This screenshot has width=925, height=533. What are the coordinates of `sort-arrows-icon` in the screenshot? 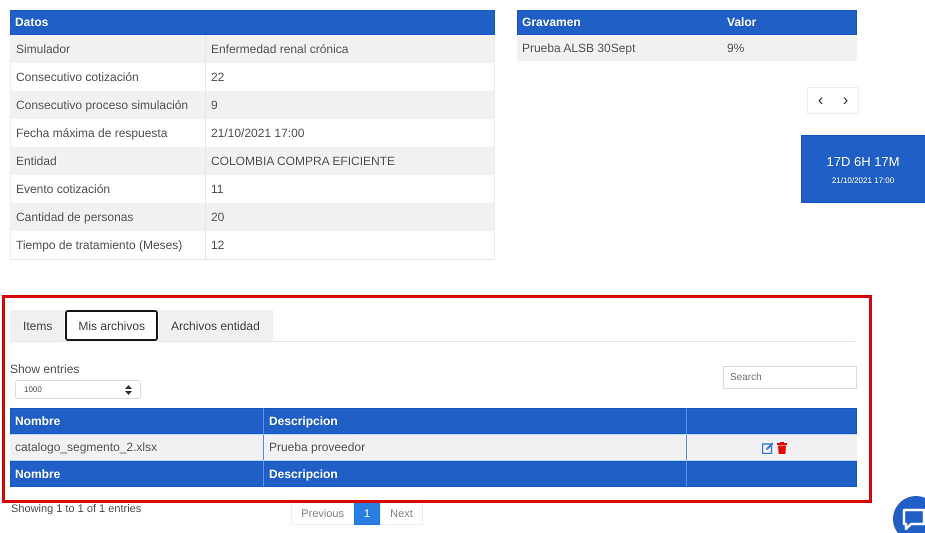 It's located at (128, 389).